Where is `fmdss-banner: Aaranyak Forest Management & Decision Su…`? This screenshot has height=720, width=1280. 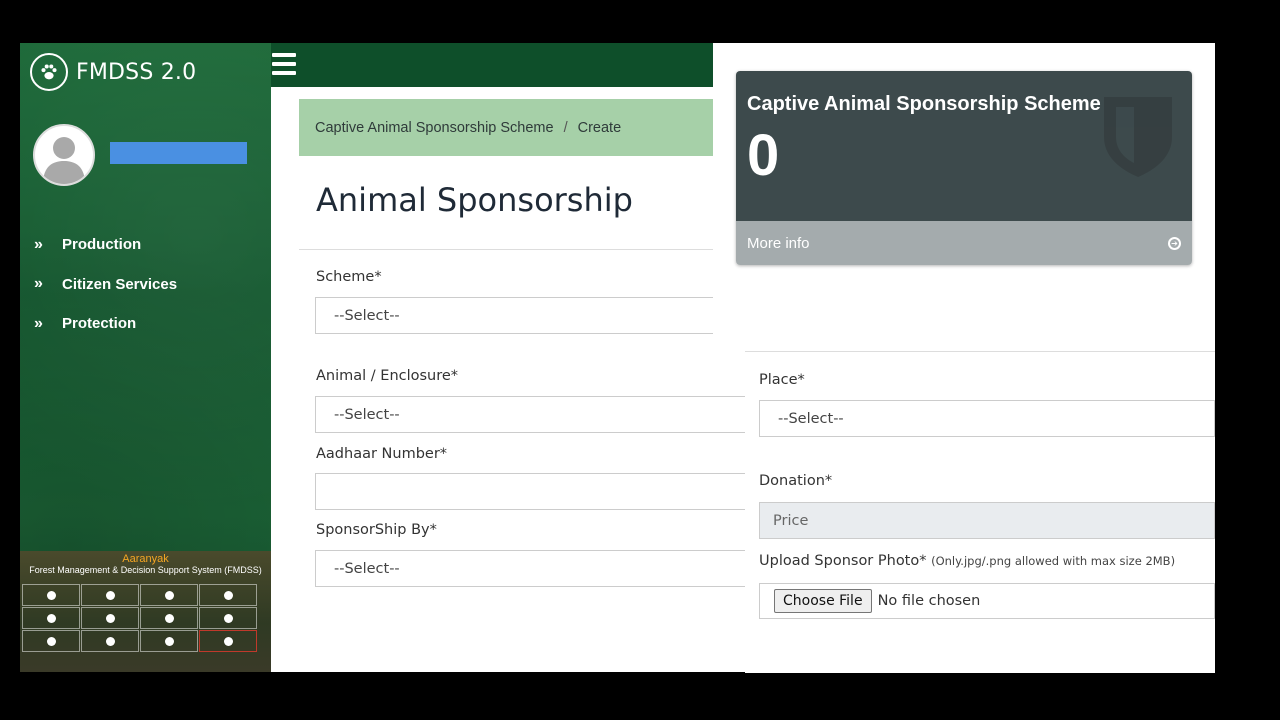 fmdss-banner: Aaranyak Forest Management & Decision Su… is located at coordinates (145, 611).